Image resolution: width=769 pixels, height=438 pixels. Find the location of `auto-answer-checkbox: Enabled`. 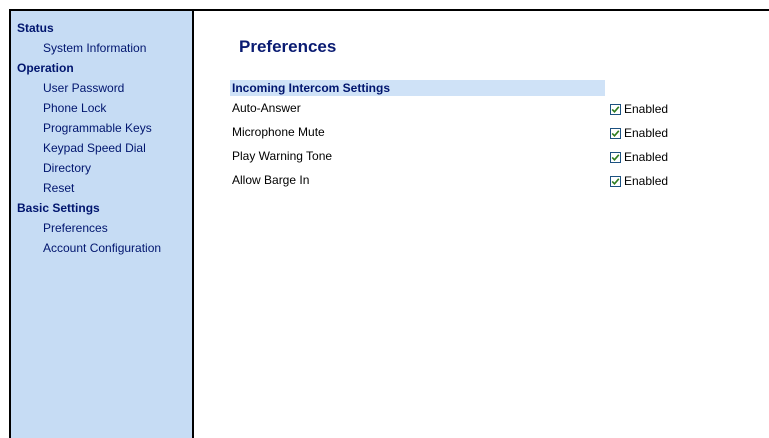

auto-answer-checkbox: Enabled is located at coordinates (639, 109).